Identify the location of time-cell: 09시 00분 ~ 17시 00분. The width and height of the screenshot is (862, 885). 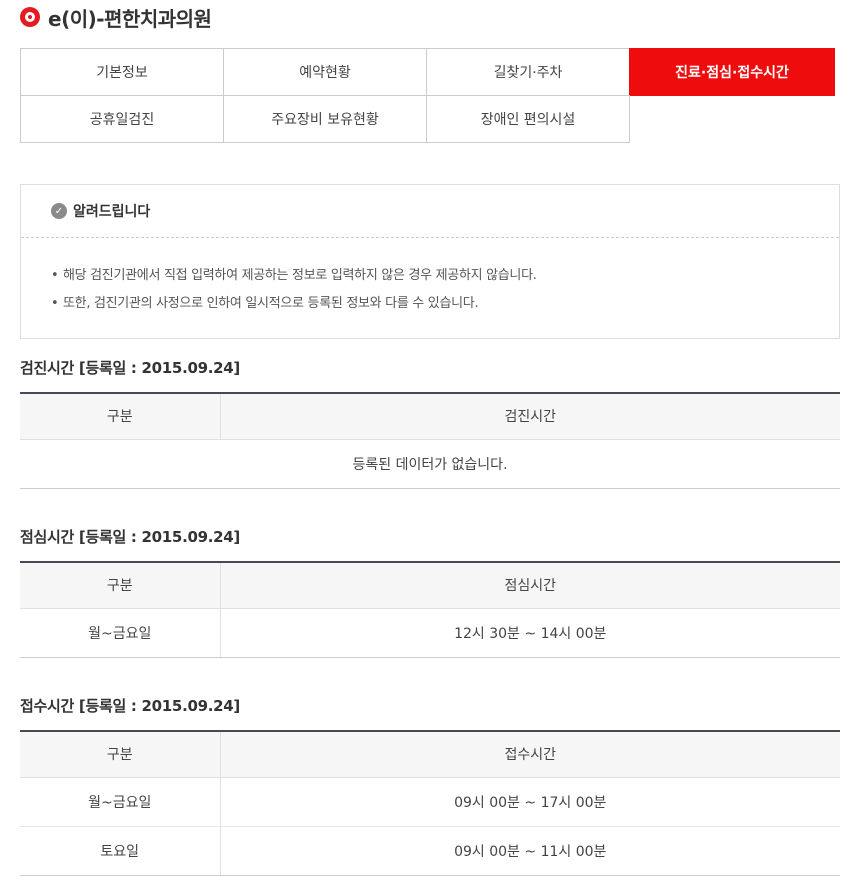
(530, 802).